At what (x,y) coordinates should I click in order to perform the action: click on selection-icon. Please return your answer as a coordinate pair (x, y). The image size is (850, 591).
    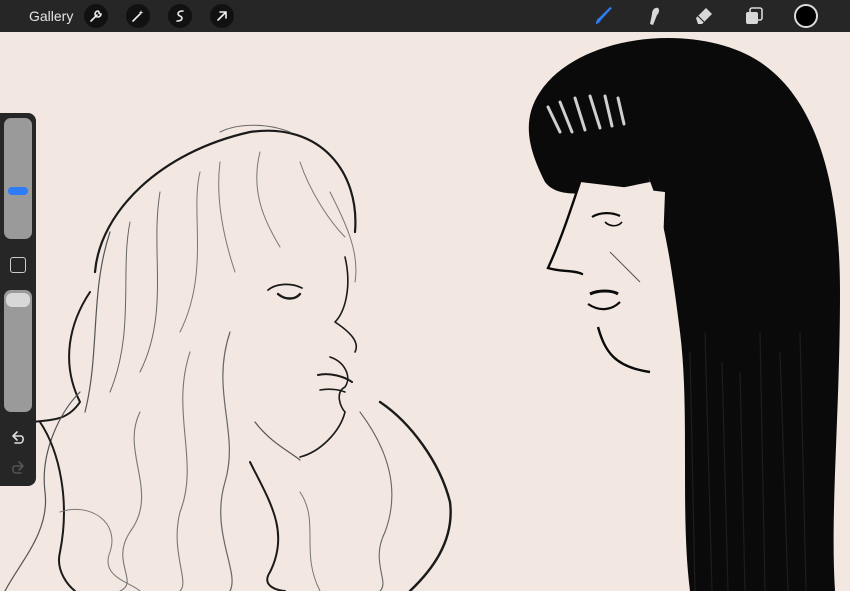
    Looking at the image, I should click on (180, 16).